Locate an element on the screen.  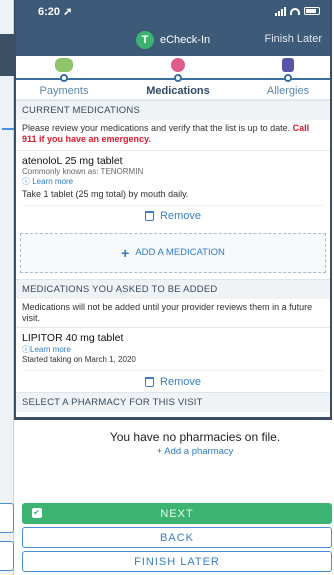
medication-started: Started taking on March 1, 2020 is located at coordinates (79, 359).